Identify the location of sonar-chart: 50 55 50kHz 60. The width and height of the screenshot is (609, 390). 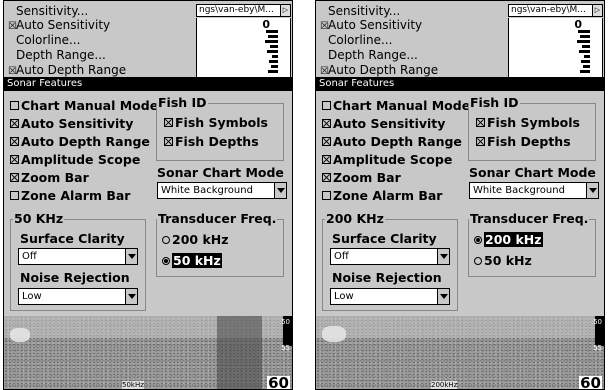
(148, 353).